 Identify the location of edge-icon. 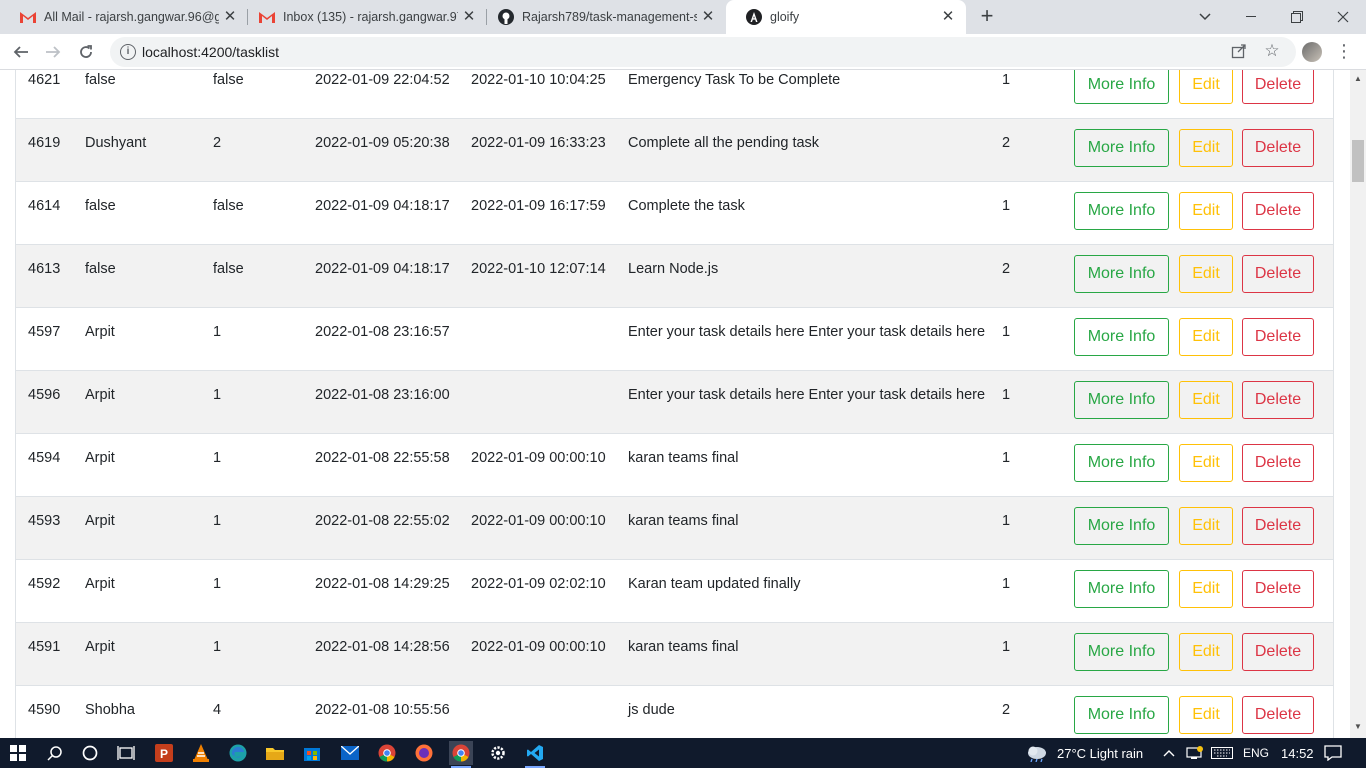
(238, 753).